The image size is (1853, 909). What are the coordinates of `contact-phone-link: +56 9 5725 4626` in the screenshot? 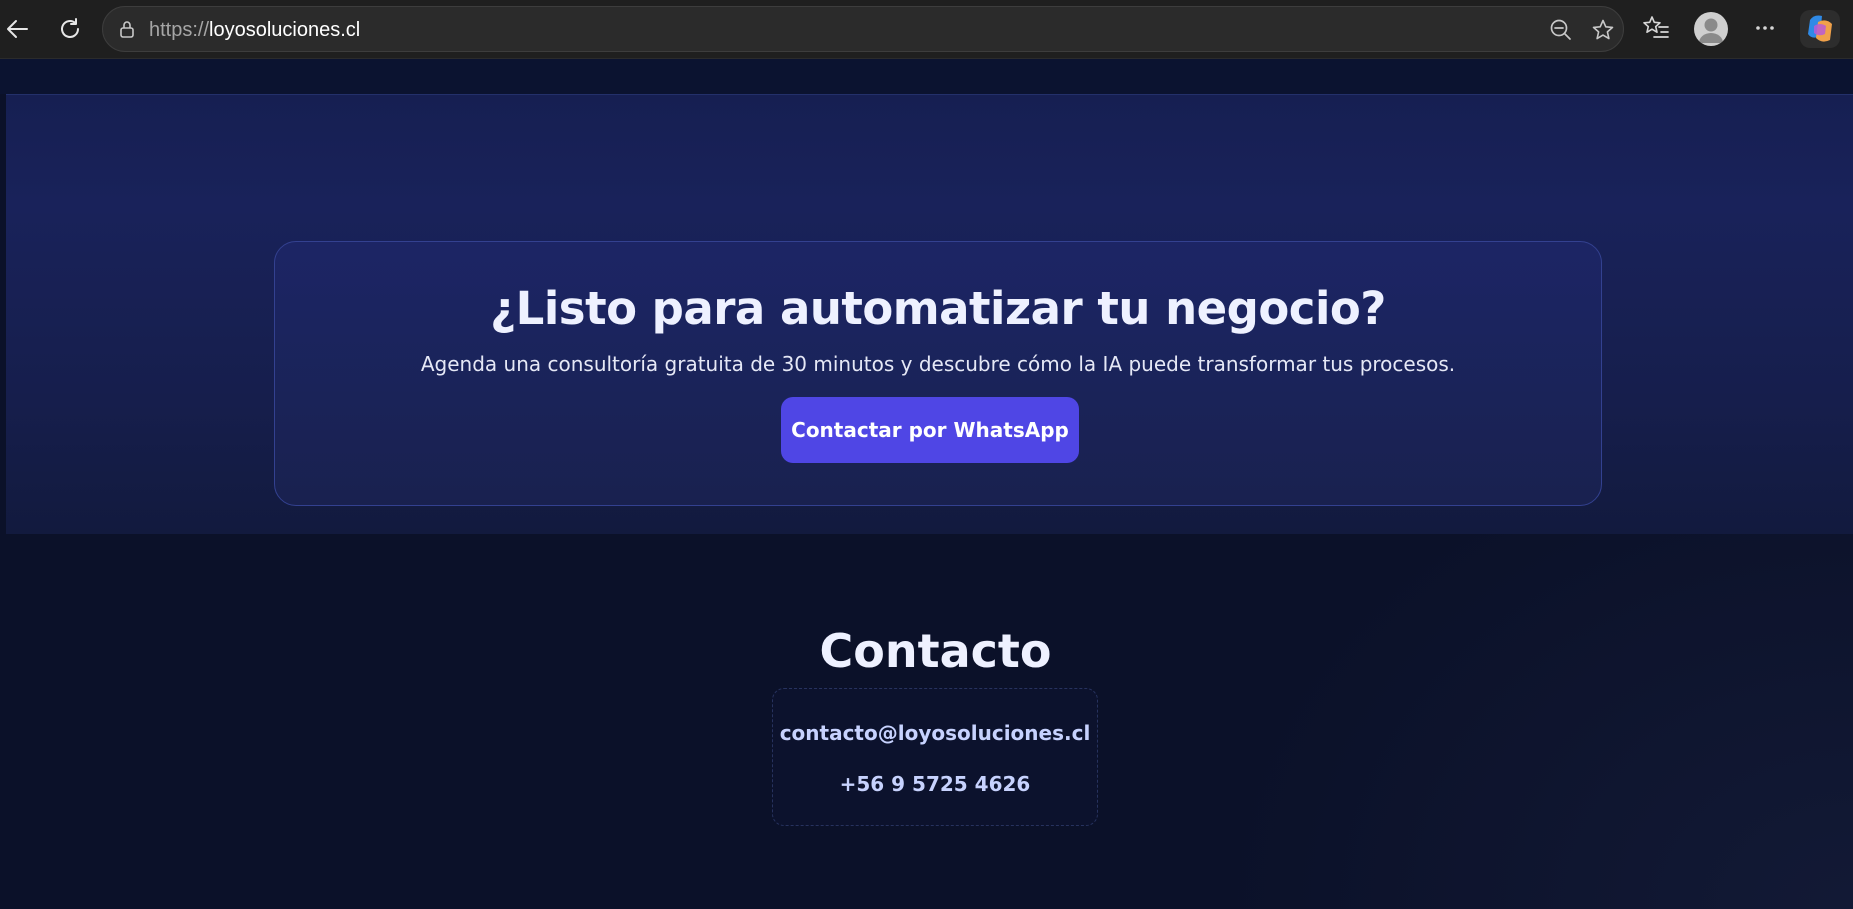 It's located at (935, 784).